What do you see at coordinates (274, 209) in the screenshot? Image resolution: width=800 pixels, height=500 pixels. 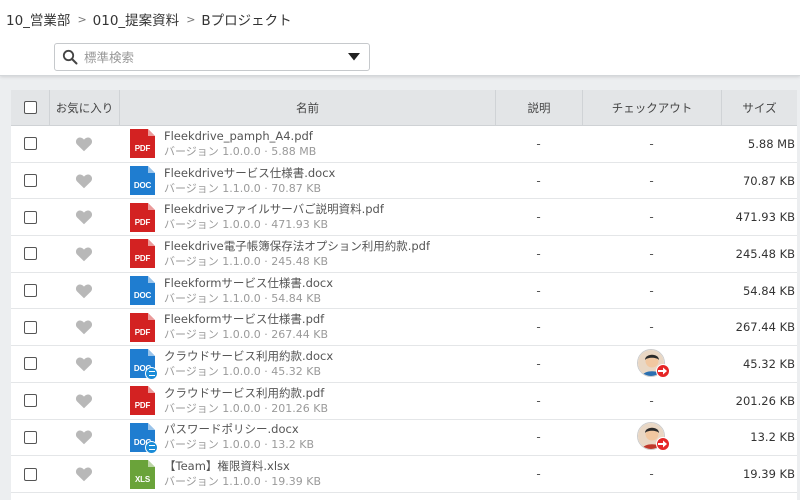 I see `file-name-link: Fleekdriveファイルサーバご説明資料.pdf` at bounding box center [274, 209].